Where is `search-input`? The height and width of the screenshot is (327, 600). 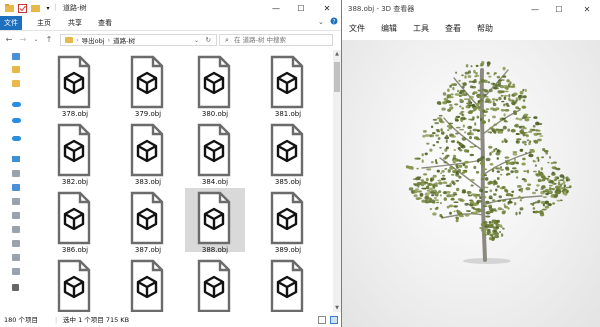 search-input is located at coordinates (280, 40).